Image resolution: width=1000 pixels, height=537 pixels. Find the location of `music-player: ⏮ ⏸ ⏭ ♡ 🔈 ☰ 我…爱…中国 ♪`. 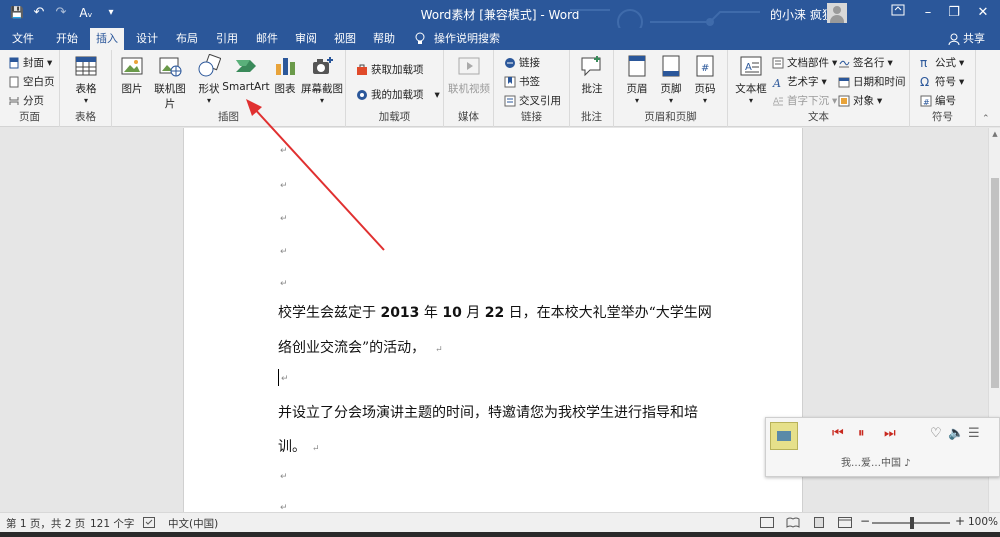

music-player: ⏮ ⏸ ⏭ ♡ 🔈 ☰ 我…爱…中国 ♪ is located at coordinates (882, 447).